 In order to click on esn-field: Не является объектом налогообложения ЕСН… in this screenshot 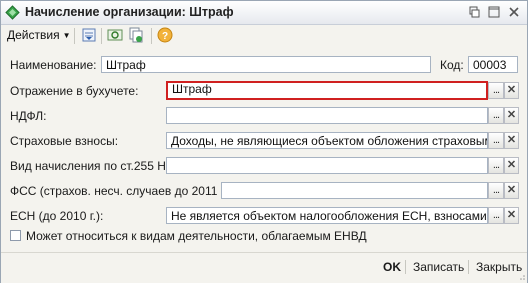, I will do `click(327, 215)`.